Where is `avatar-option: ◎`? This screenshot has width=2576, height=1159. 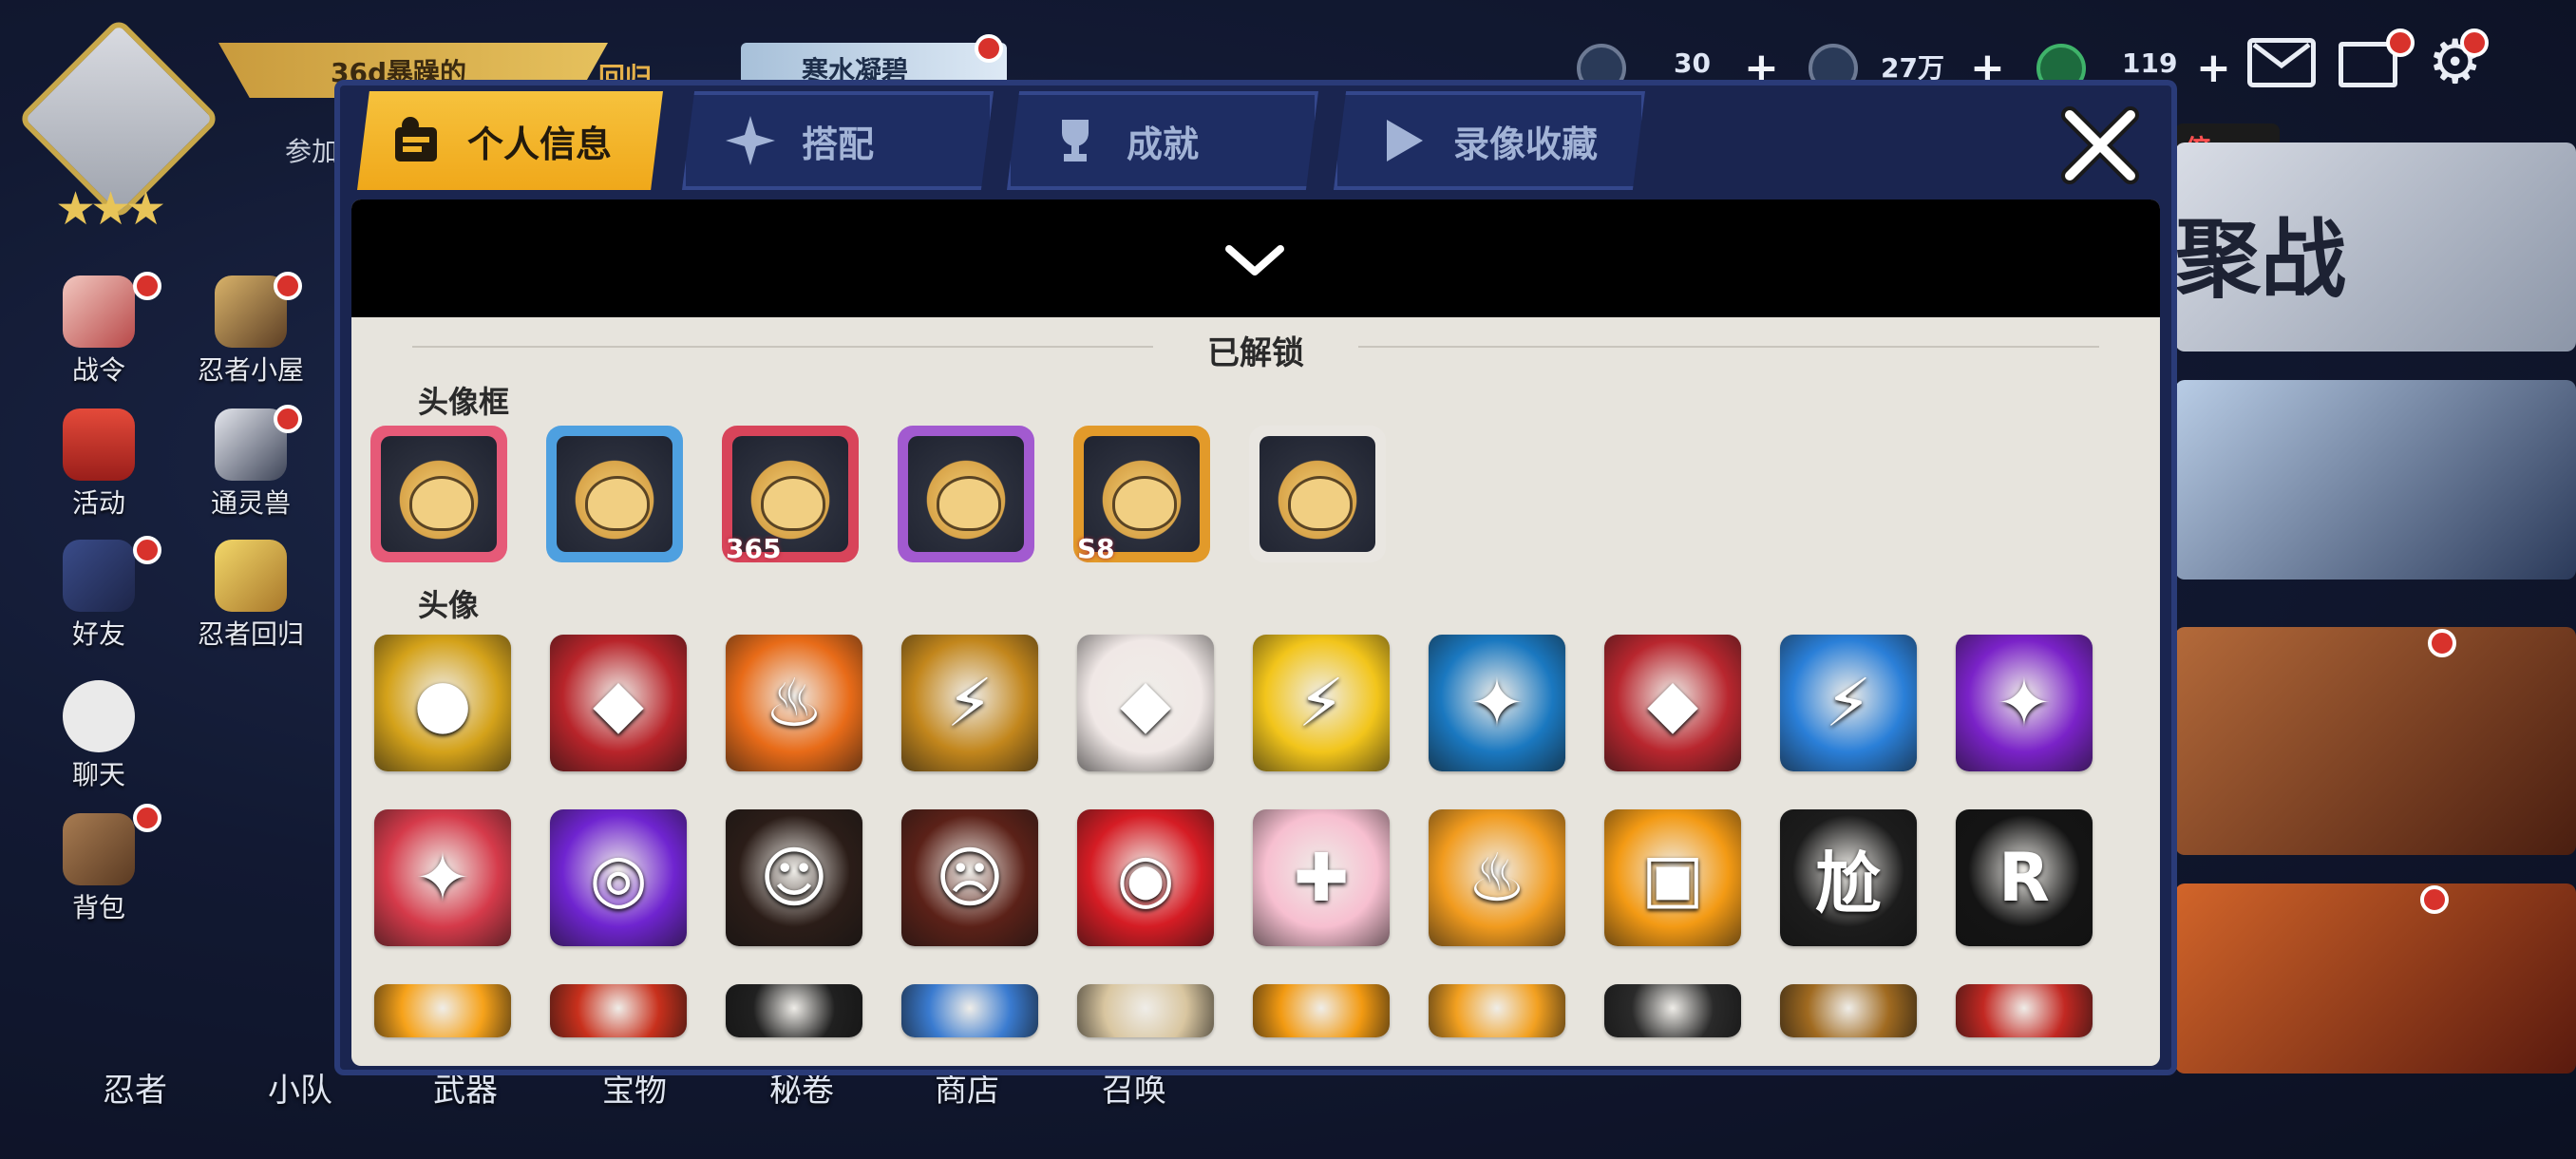
avatar-option: ◎ is located at coordinates (618, 877).